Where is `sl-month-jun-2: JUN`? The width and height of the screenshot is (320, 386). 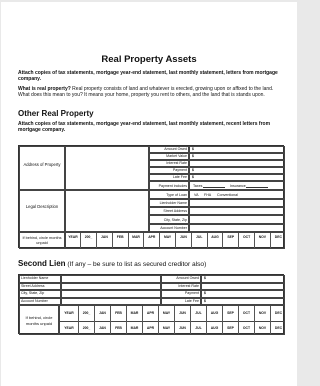 sl-month-jun-2: JUN is located at coordinates (182, 327).